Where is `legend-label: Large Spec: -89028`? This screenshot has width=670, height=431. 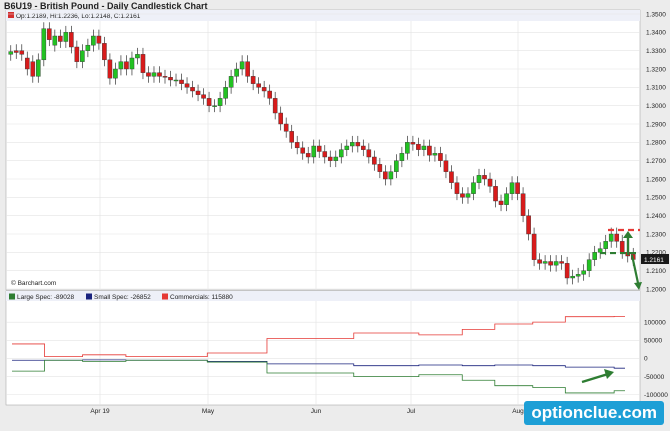
legend-label: Large Spec: -89028 is located at coordinates (45, 297).